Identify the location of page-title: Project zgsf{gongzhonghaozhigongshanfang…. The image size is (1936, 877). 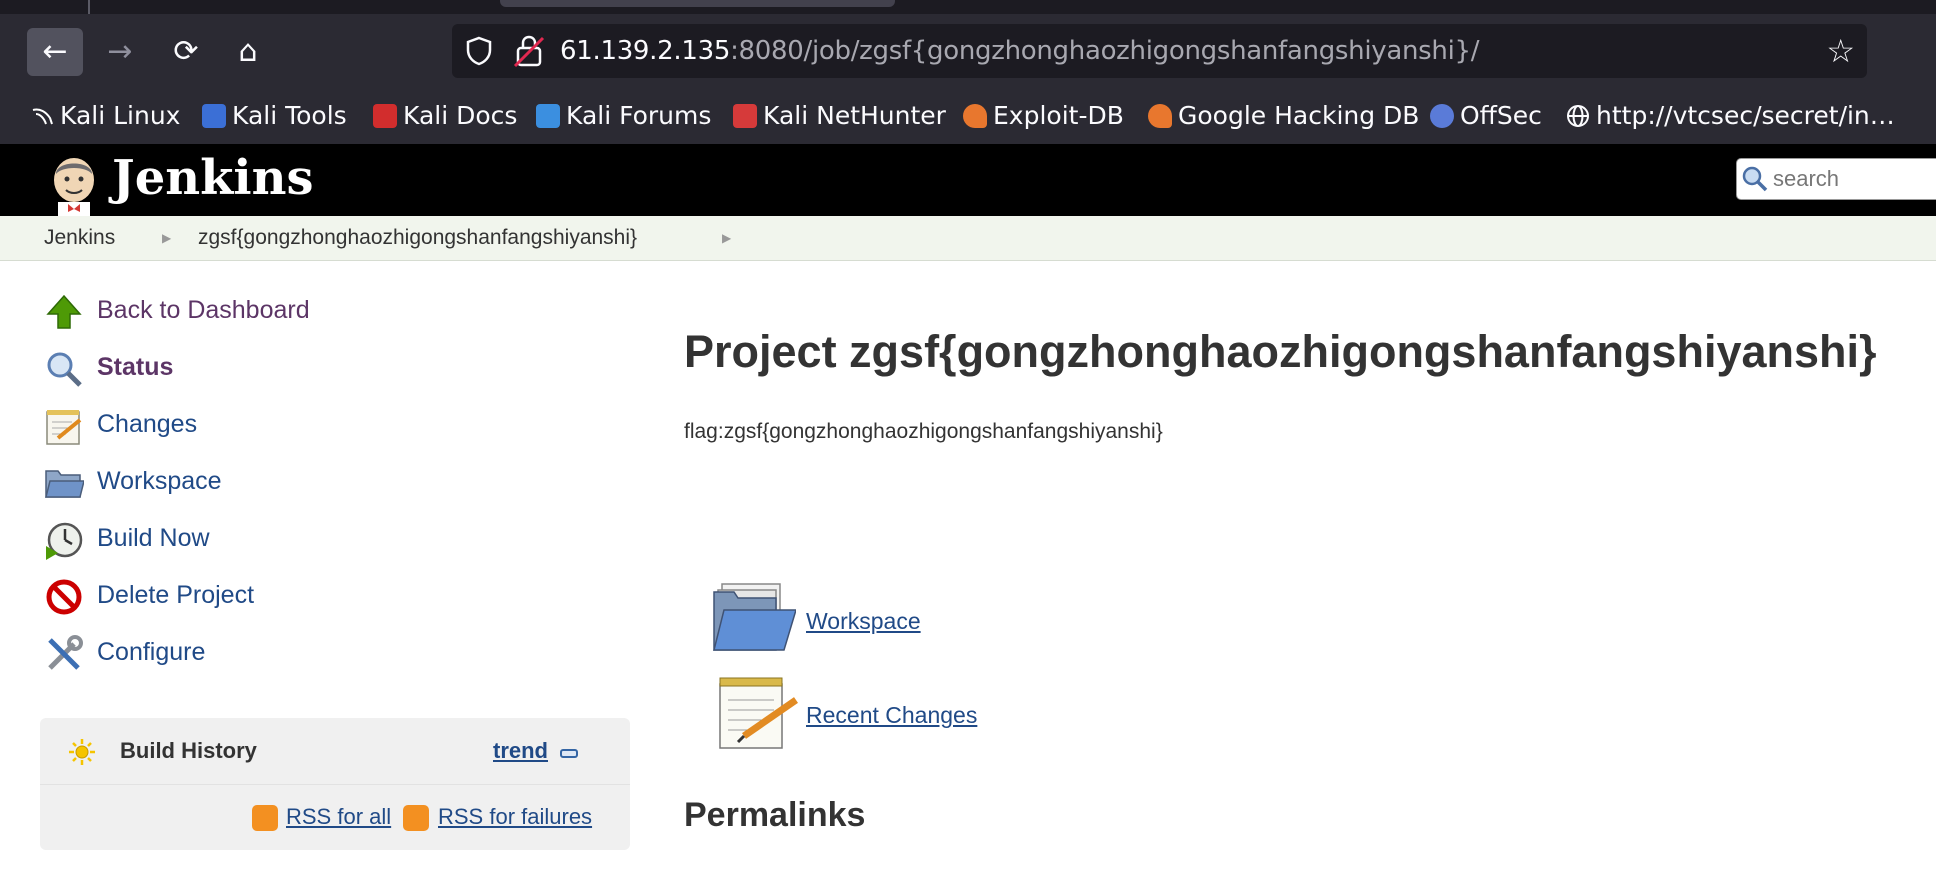
(1280, 351).